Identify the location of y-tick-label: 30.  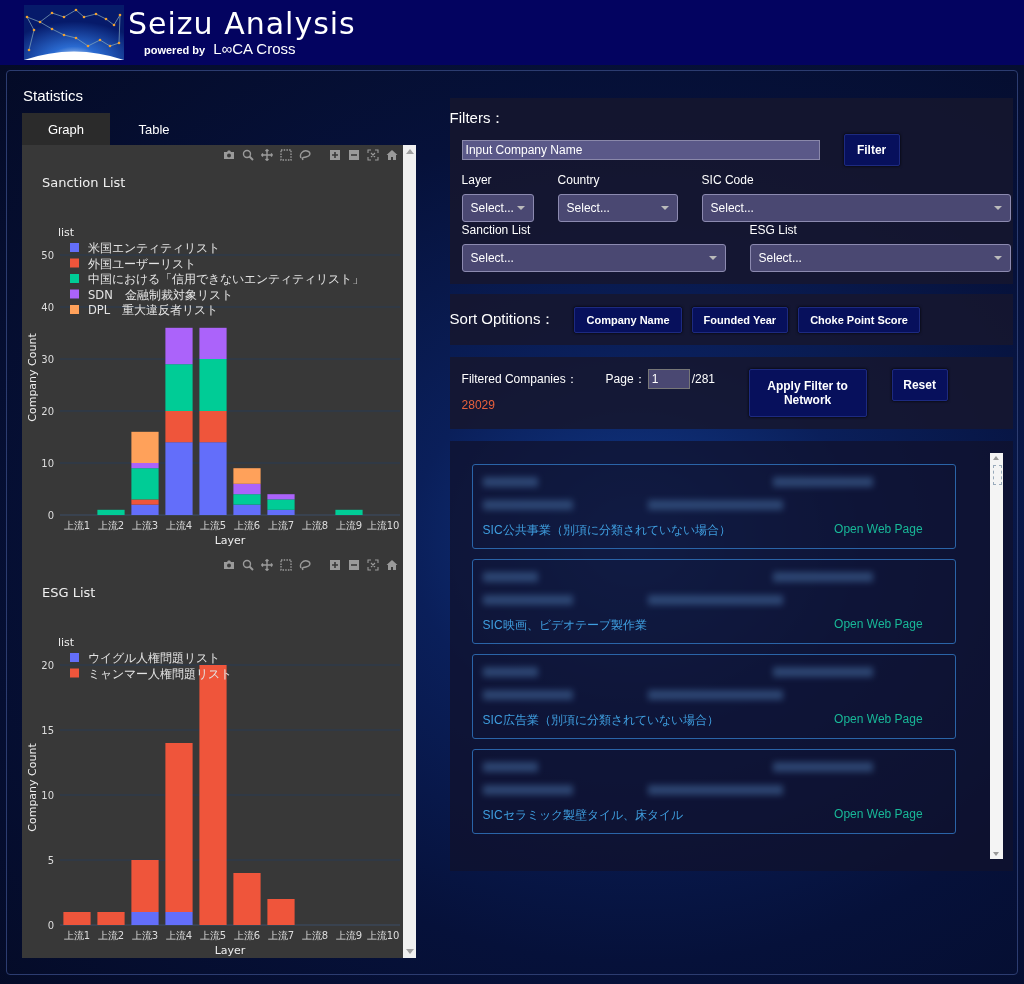
(47, 359).